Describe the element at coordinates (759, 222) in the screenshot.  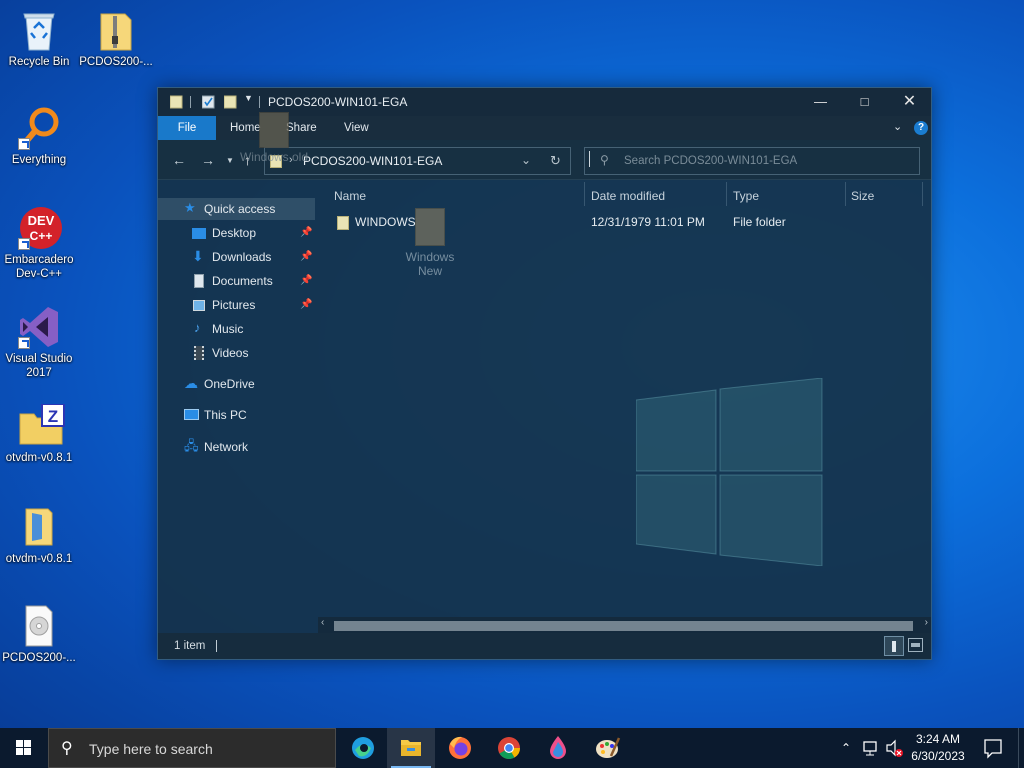
I see `file-type: File folder` at that location.